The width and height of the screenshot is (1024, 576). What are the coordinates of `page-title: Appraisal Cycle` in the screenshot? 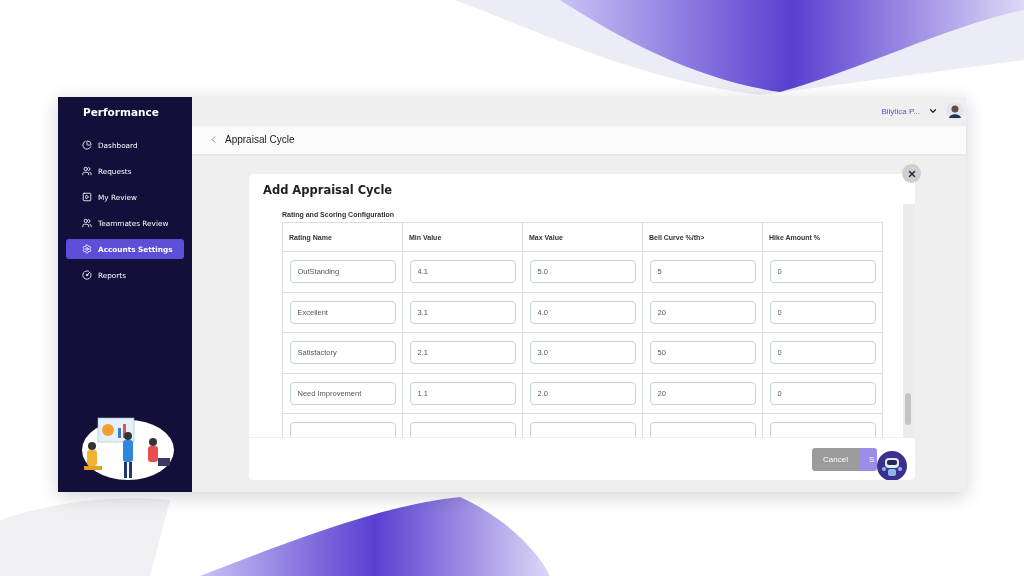 It's located at (260, 140).